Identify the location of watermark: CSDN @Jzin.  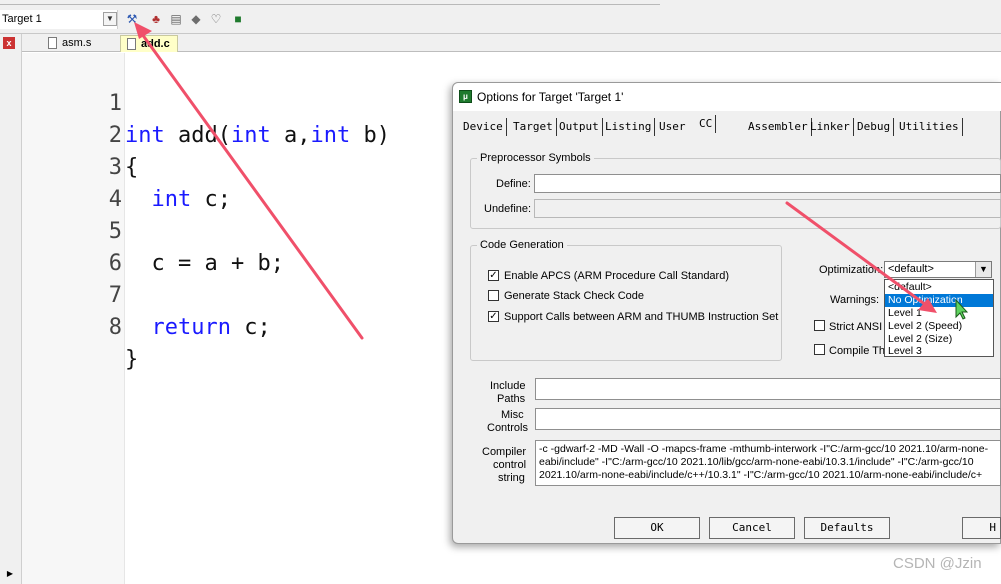
(937, 563).